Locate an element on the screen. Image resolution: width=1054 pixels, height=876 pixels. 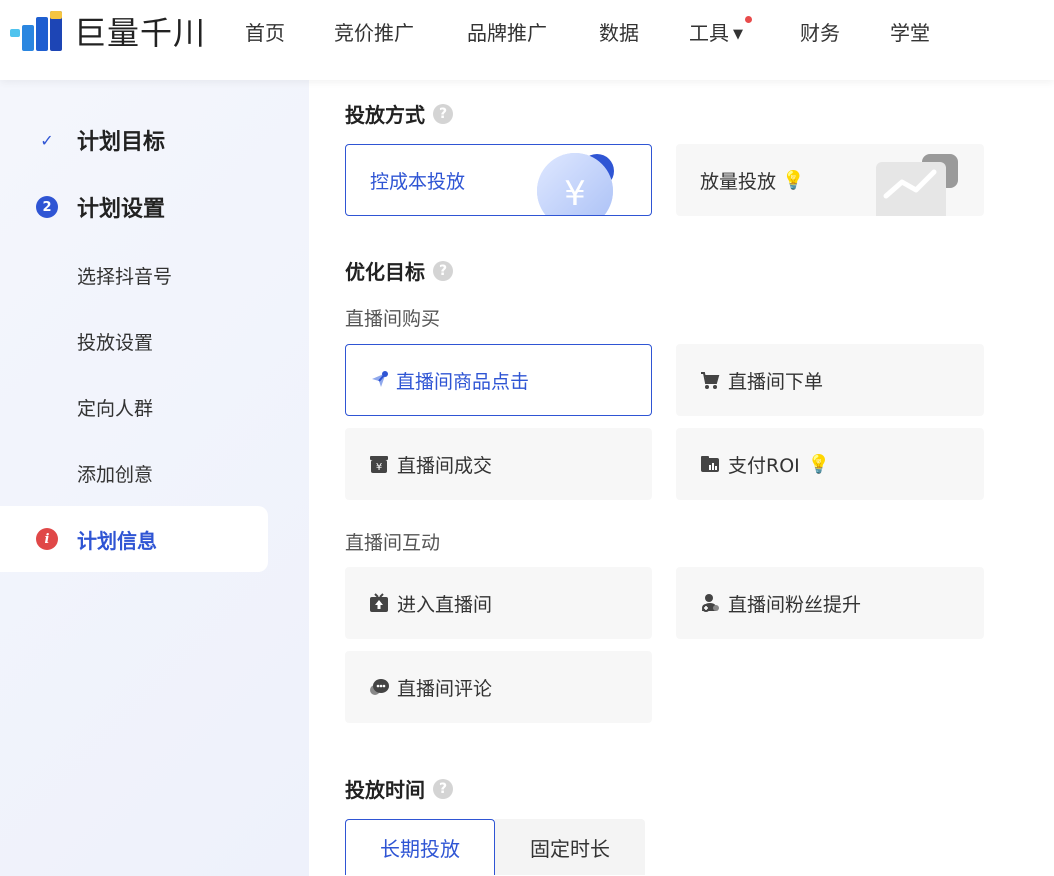
goal-fans-increase: 直播间粉丝提升 is located at coordinates (830, 603).